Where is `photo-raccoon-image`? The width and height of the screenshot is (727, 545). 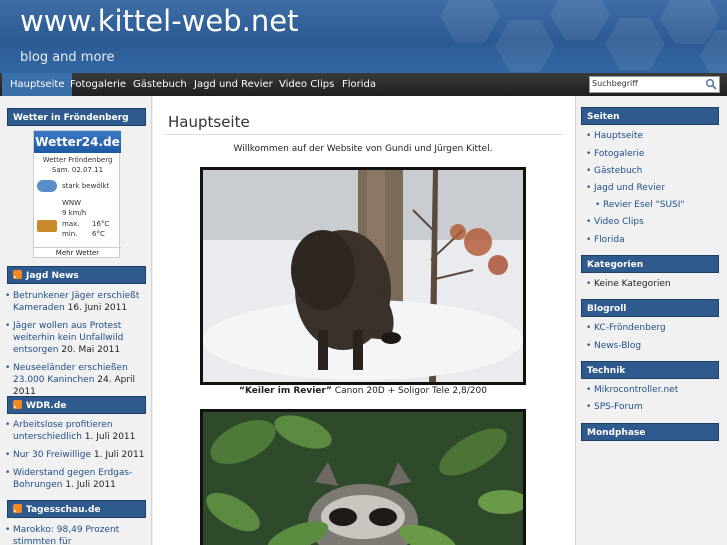 photo-raccoon-image is located at coordinates (363, 478).